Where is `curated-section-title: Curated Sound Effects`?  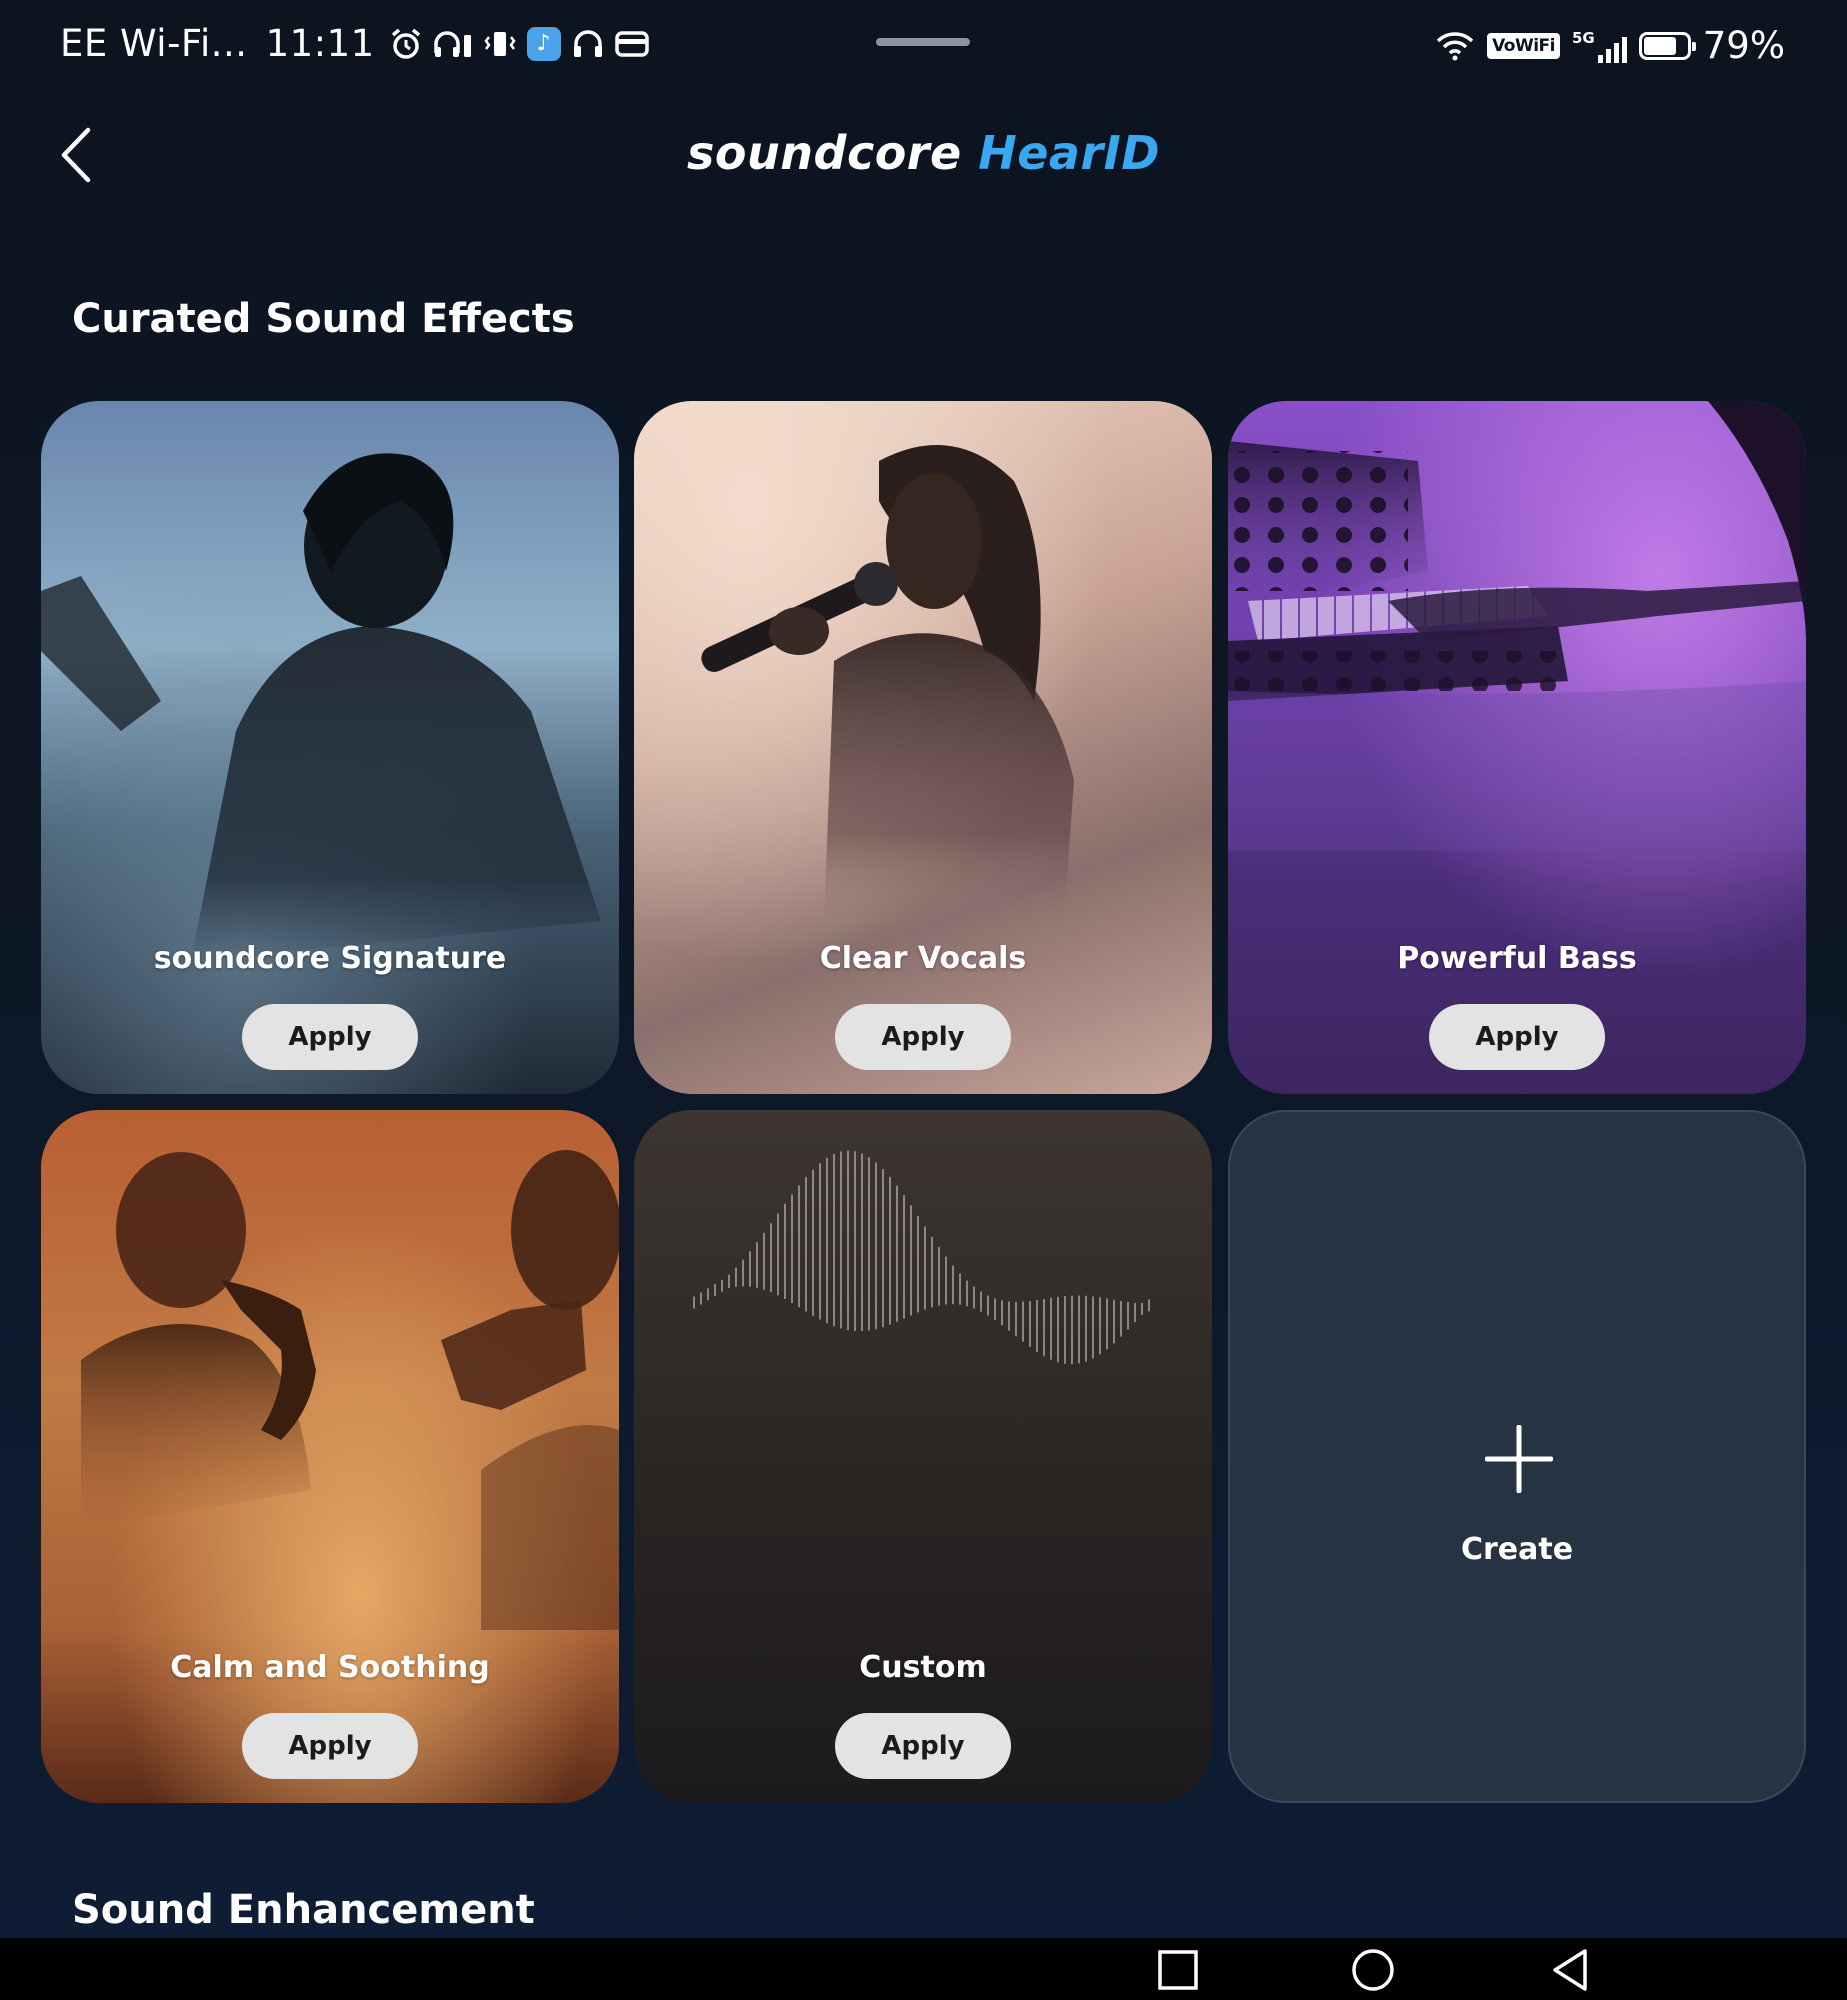 curated-section-title: Curated Sound Effects is located at coordinates (323, 319).